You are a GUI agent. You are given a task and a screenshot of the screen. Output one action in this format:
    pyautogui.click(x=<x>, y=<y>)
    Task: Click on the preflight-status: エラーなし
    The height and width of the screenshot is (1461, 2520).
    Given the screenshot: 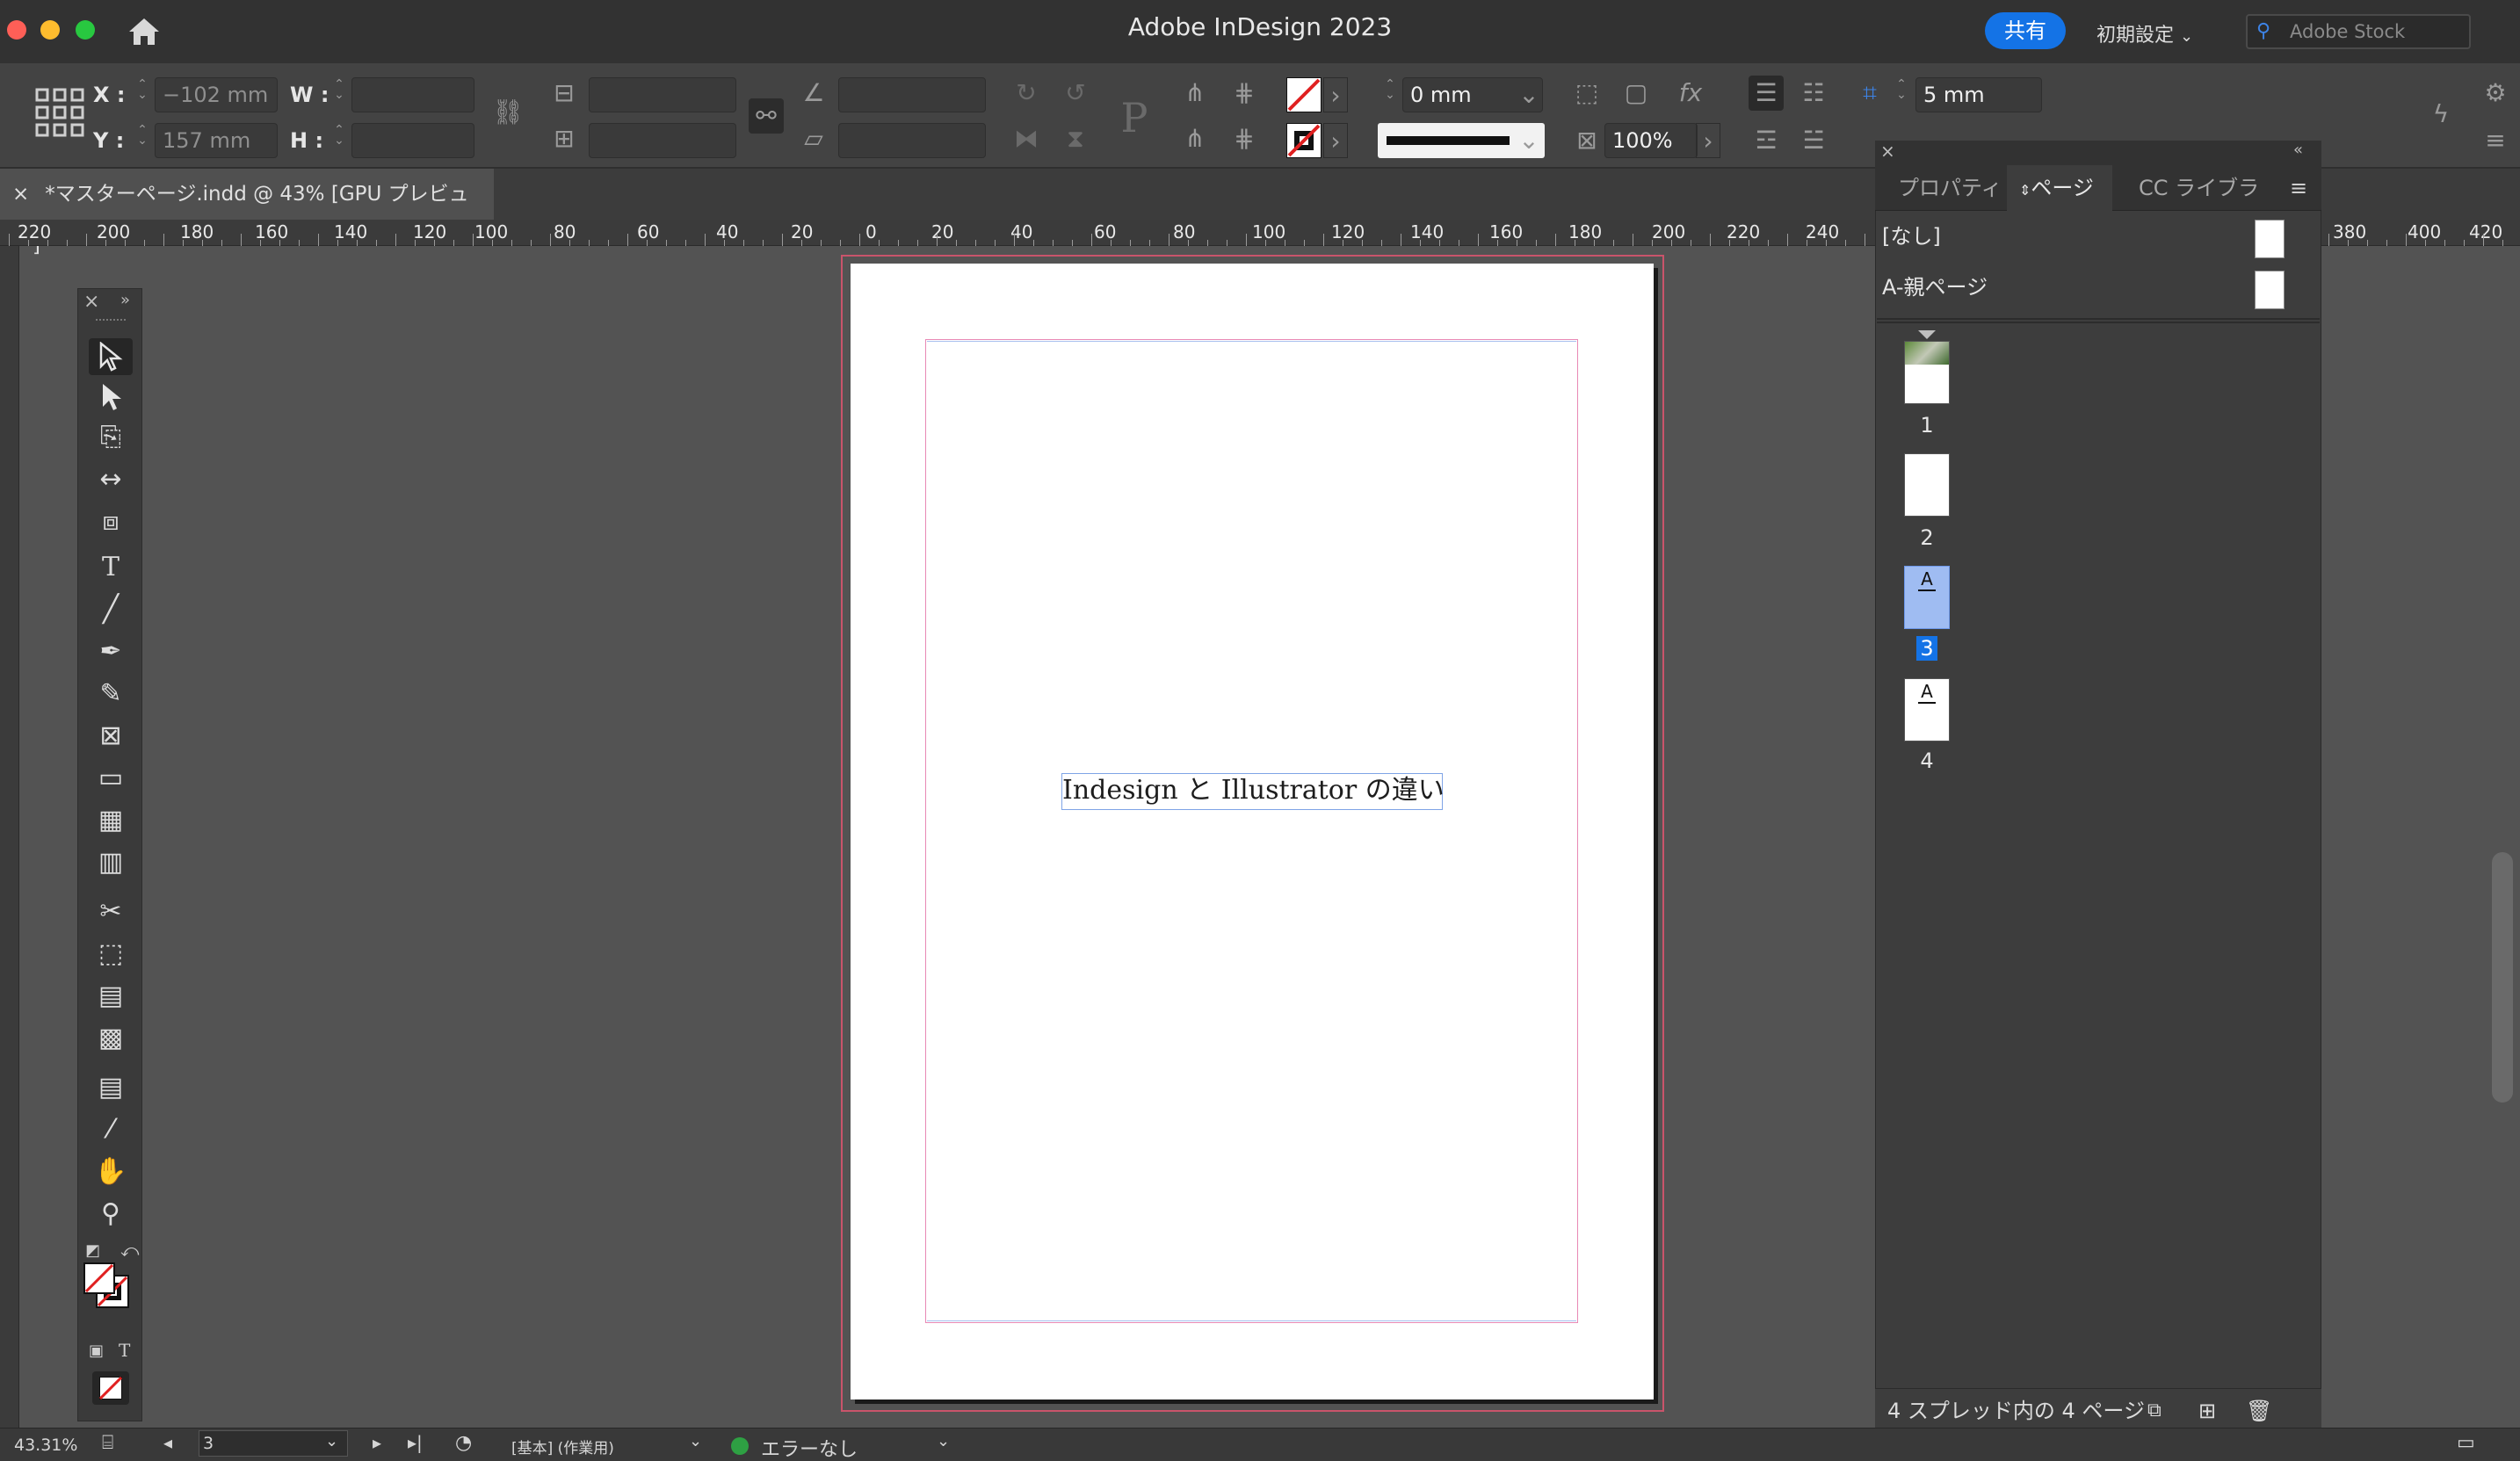 What is the action you would take?
    pyautogui.click(x=809, y=1447)
    